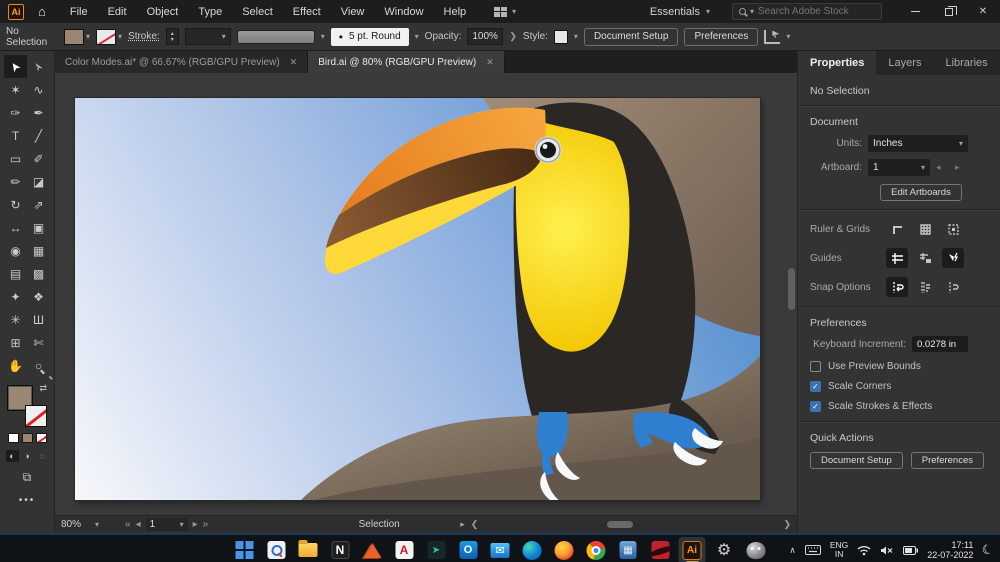 This screenshot has width=1000, height=562. What do you see at coordinates (307, 12) in the screenshot?
I see `menu-effect: Effect` at bounding box center [307, 12].